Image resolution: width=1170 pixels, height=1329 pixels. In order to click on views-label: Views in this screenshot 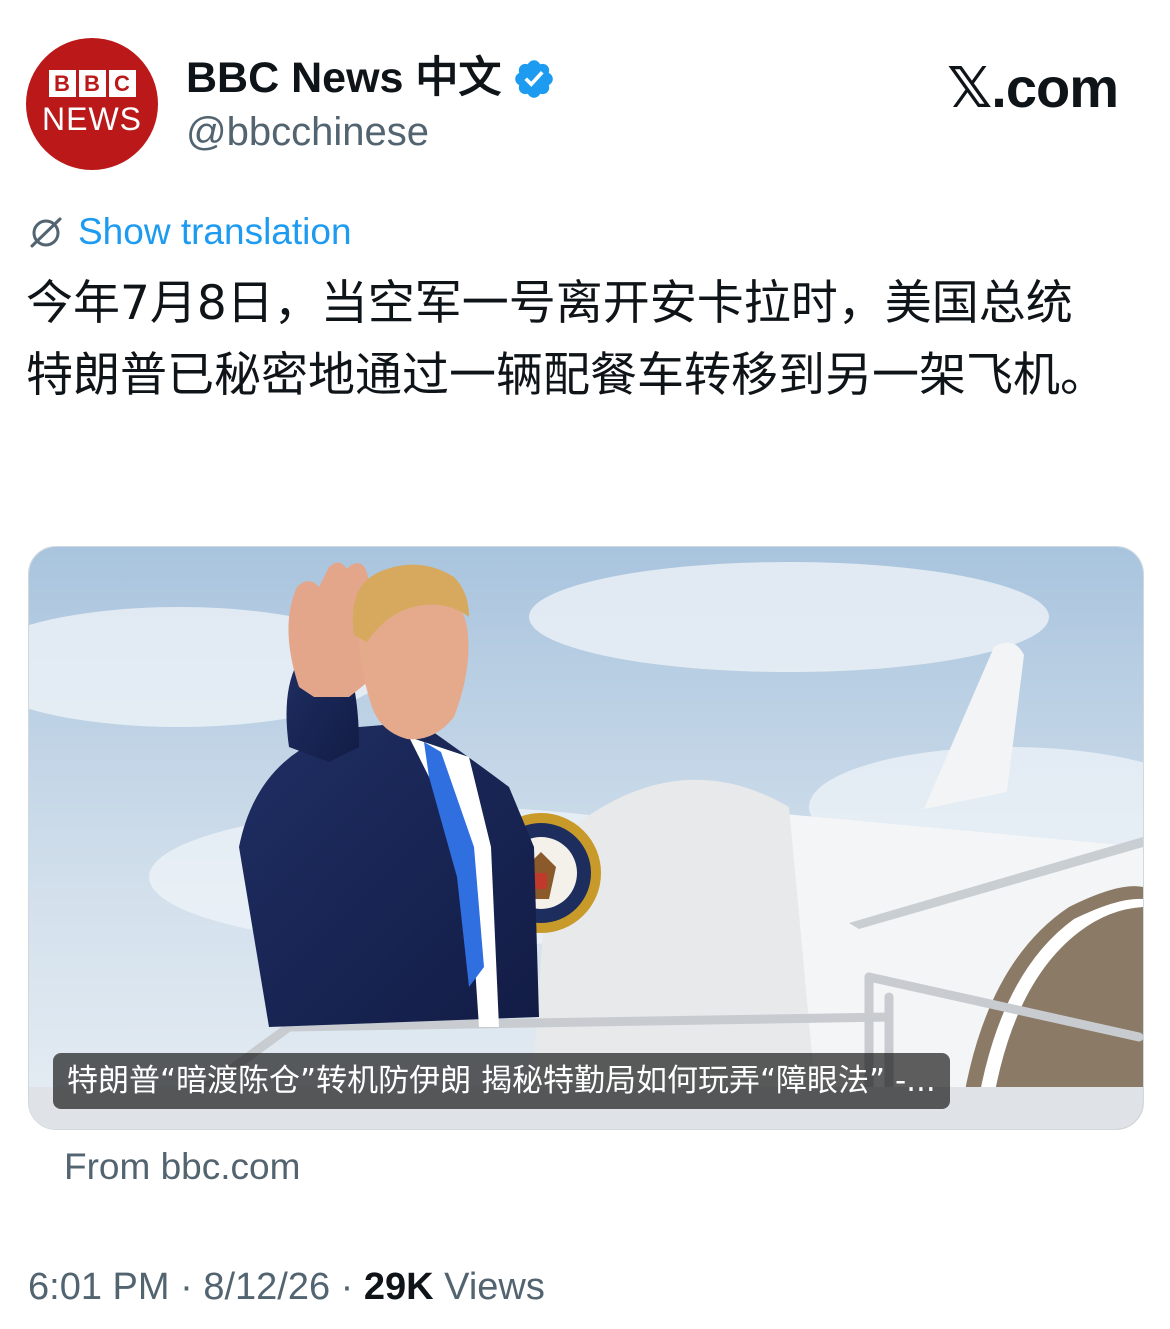, I will do `click(494, 1287)`.